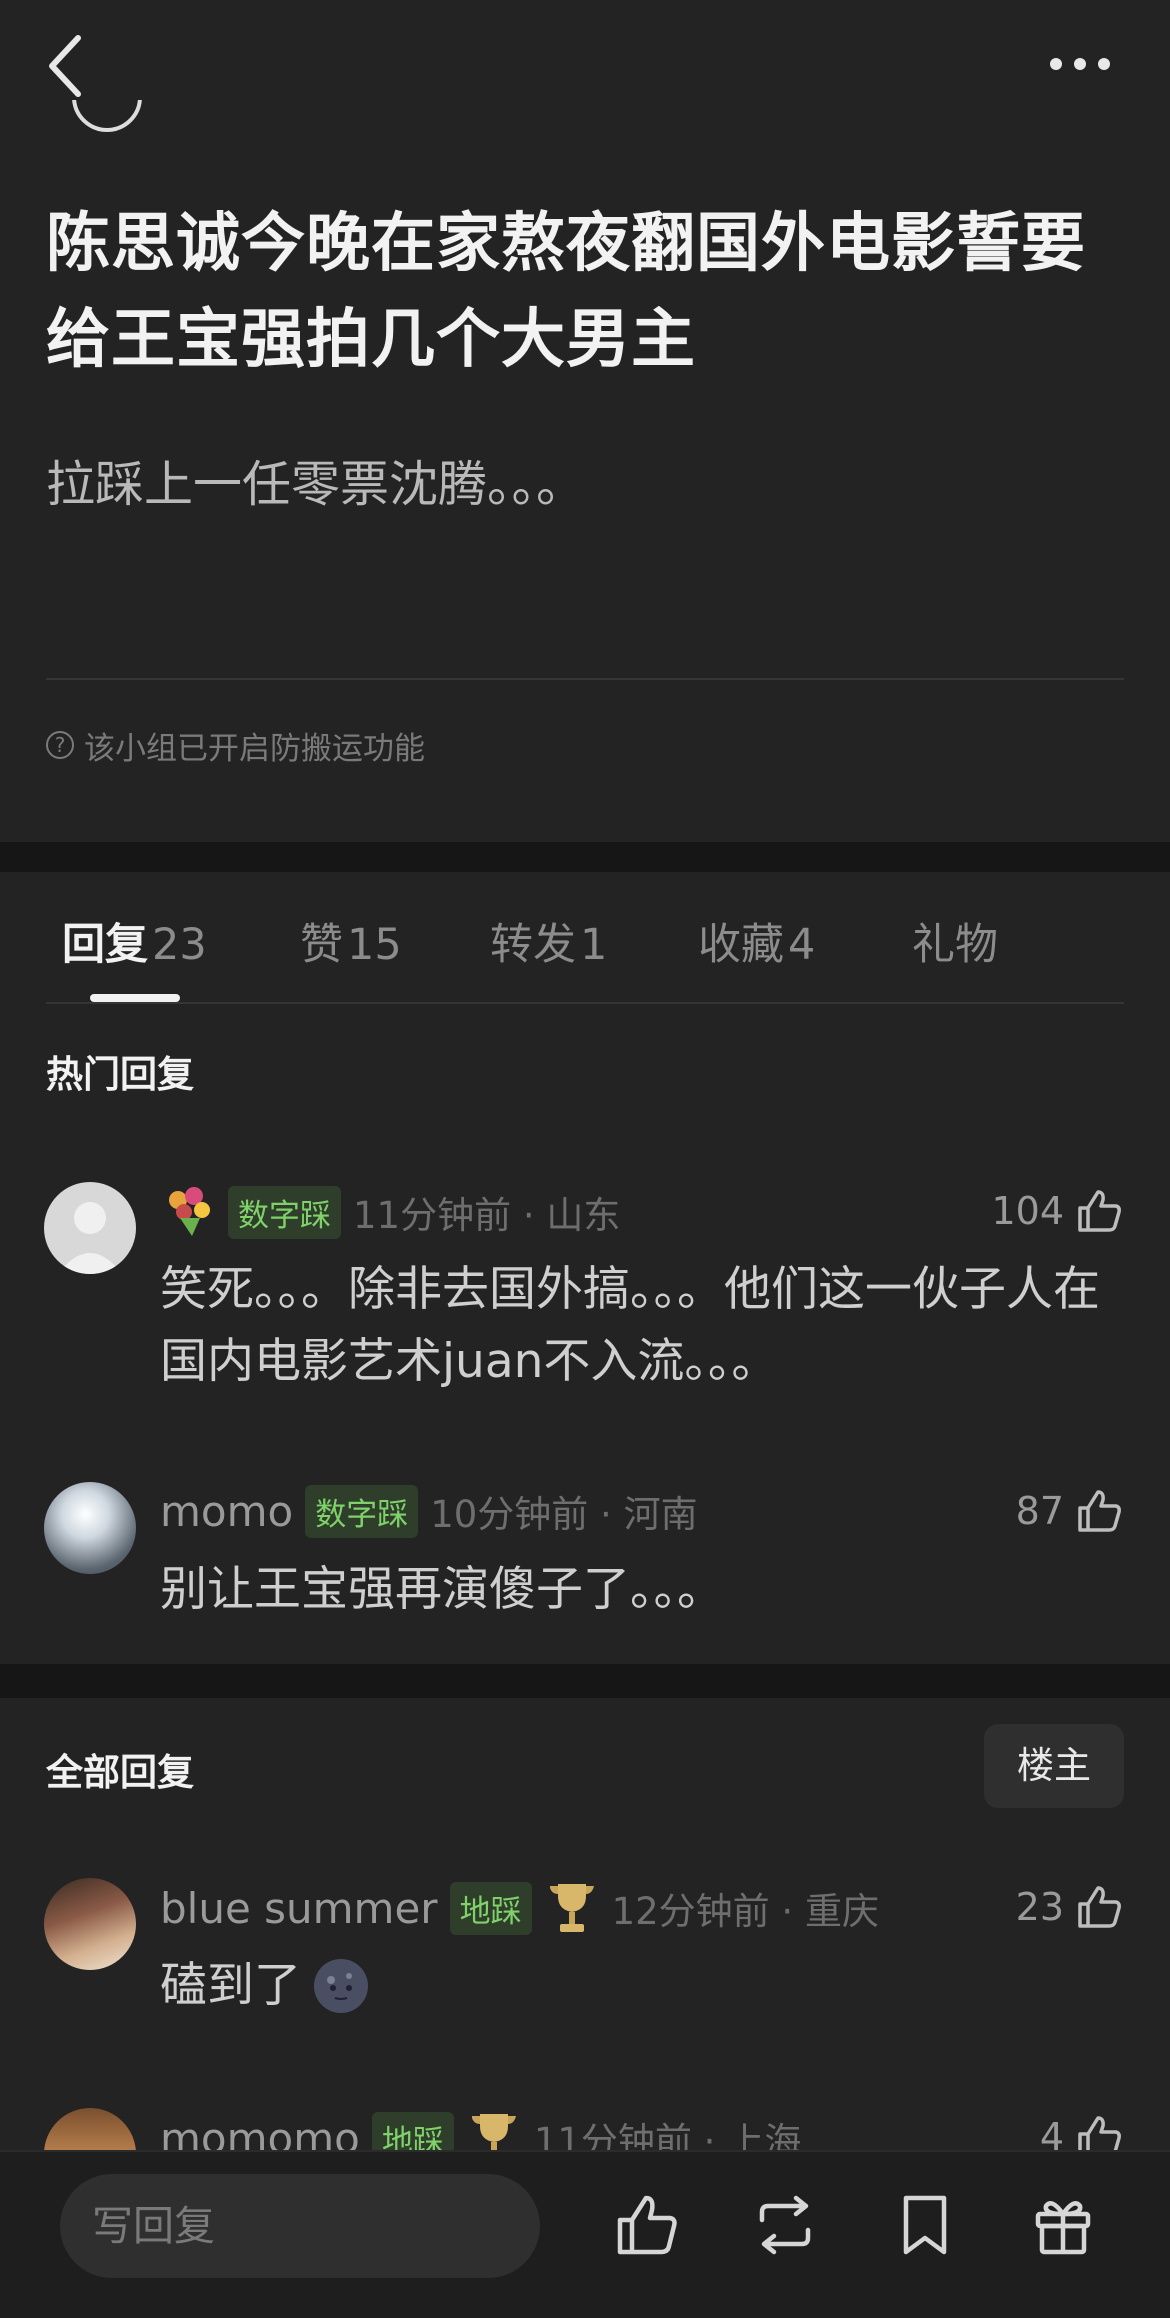  What do you see at coordinates (120, 1772) in the screenshot?
I see `all-replies-title: 全部回复` at bounding box center [120, 1772].